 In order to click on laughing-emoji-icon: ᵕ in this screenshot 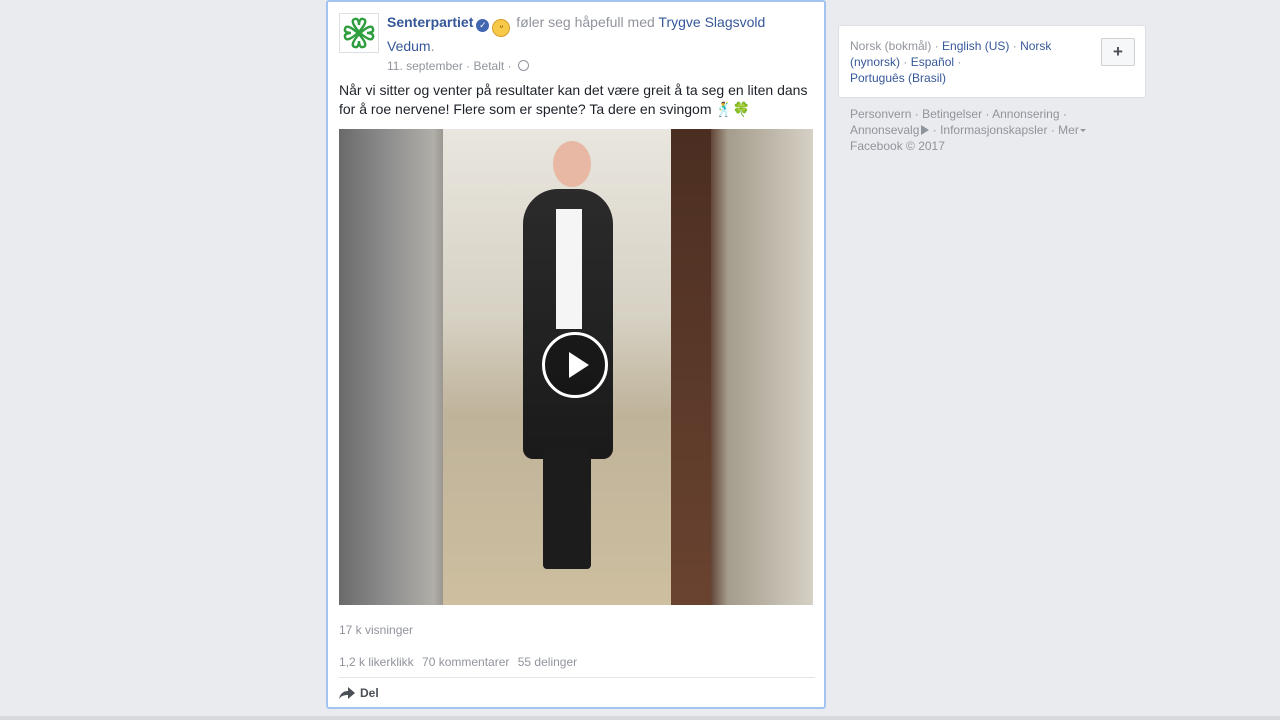, I will do `click(501, 28)`.